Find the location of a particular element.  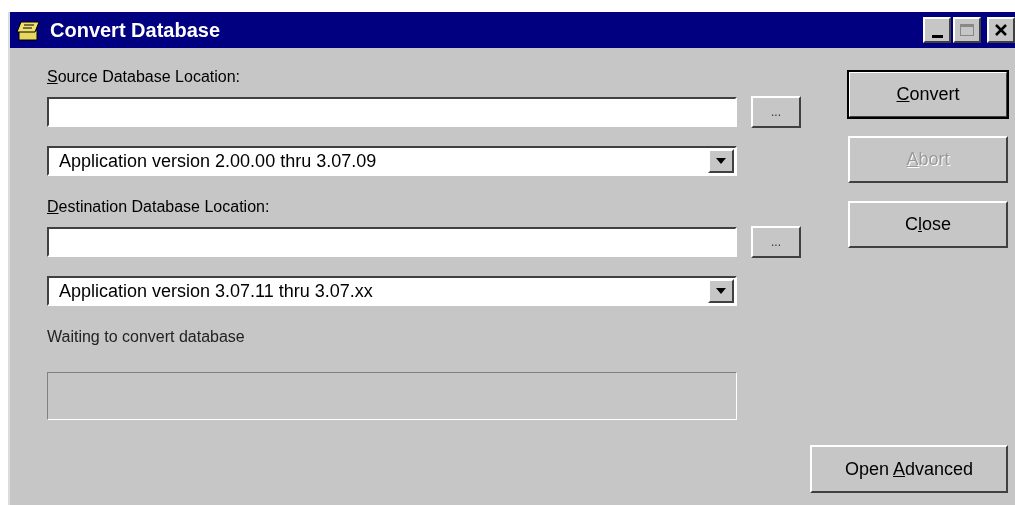

close-button is located at coordinates (1001, 30).